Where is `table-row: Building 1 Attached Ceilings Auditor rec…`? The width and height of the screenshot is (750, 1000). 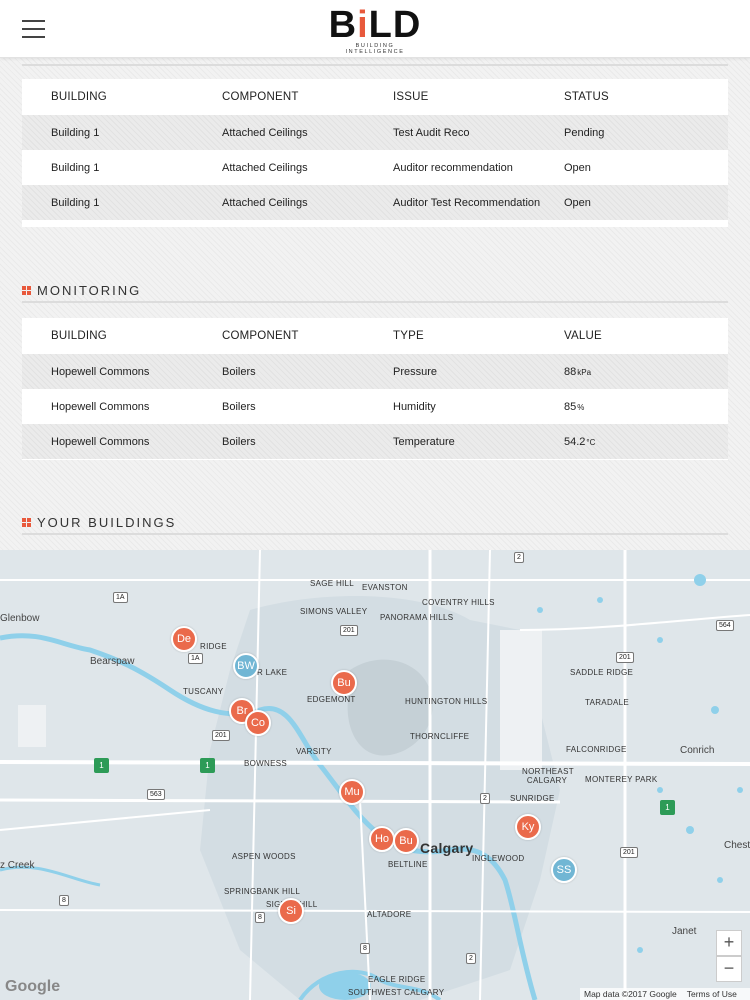 table-row: Building 1 Attached Ceilings Auditor rec… is located at coordinates (375, 167).